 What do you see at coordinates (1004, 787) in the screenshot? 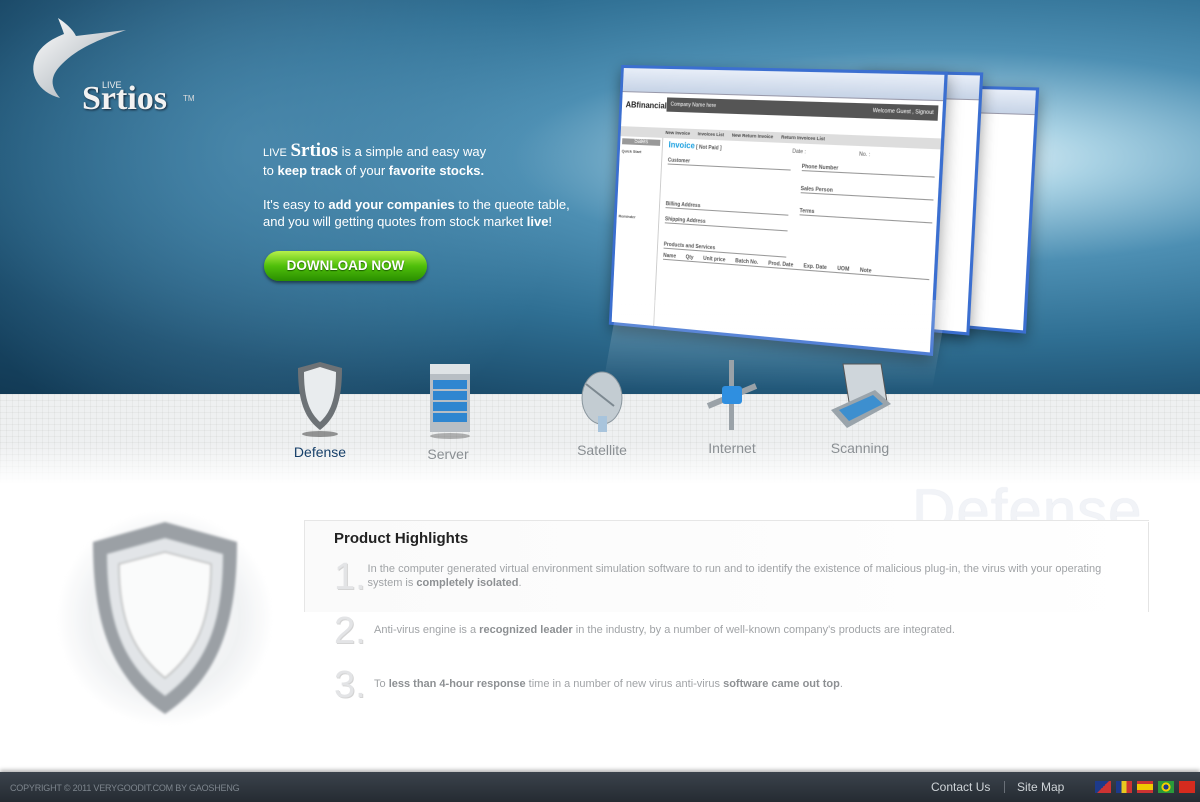
I see `footer-divider` at bounding box center [1004, 787].